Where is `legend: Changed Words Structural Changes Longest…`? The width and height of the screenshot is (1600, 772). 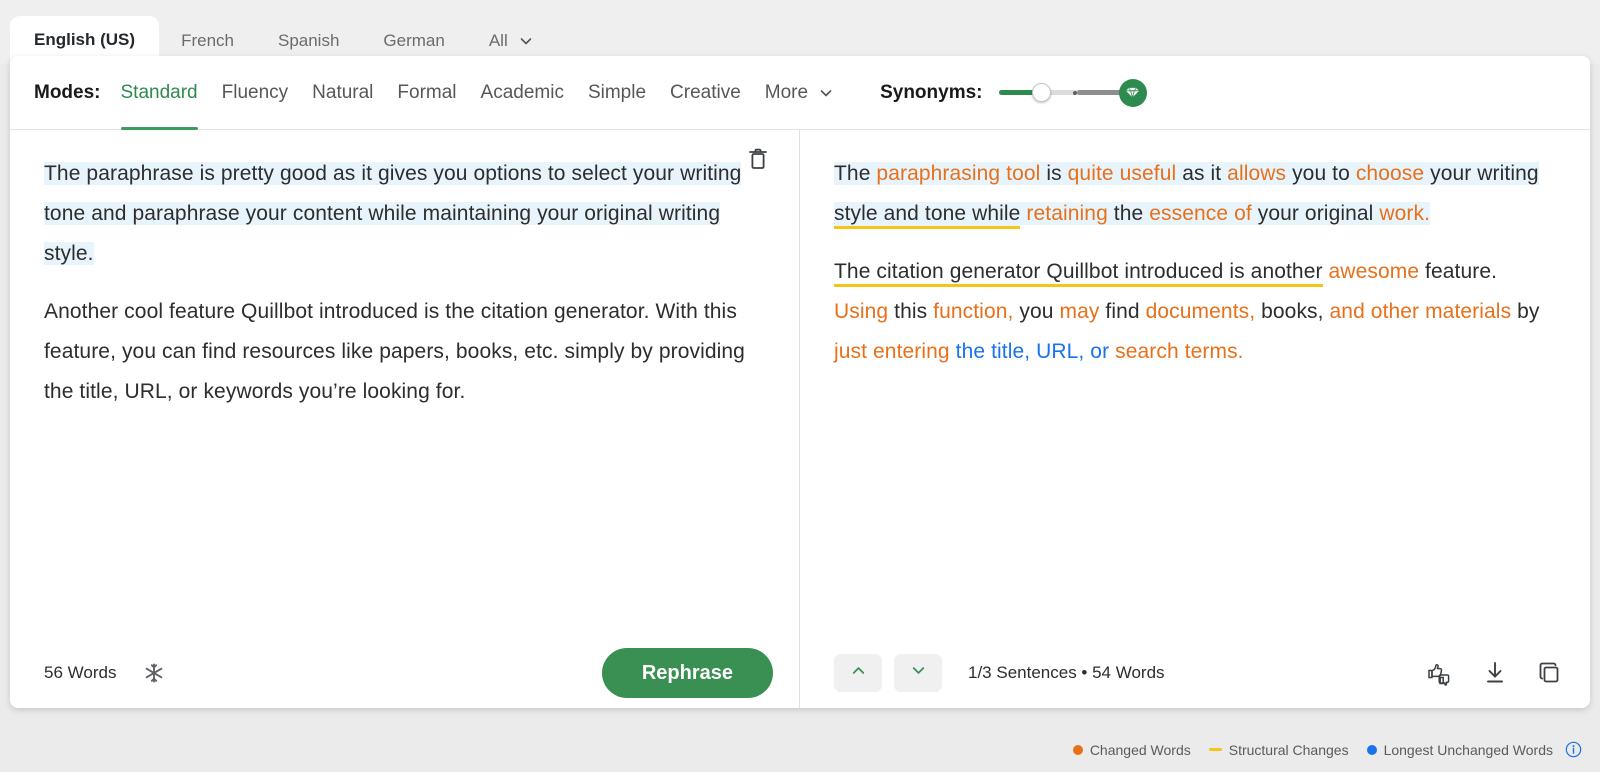 legend: Changed Words Structural Changes Longest… is located at coordinates (1318, 749).